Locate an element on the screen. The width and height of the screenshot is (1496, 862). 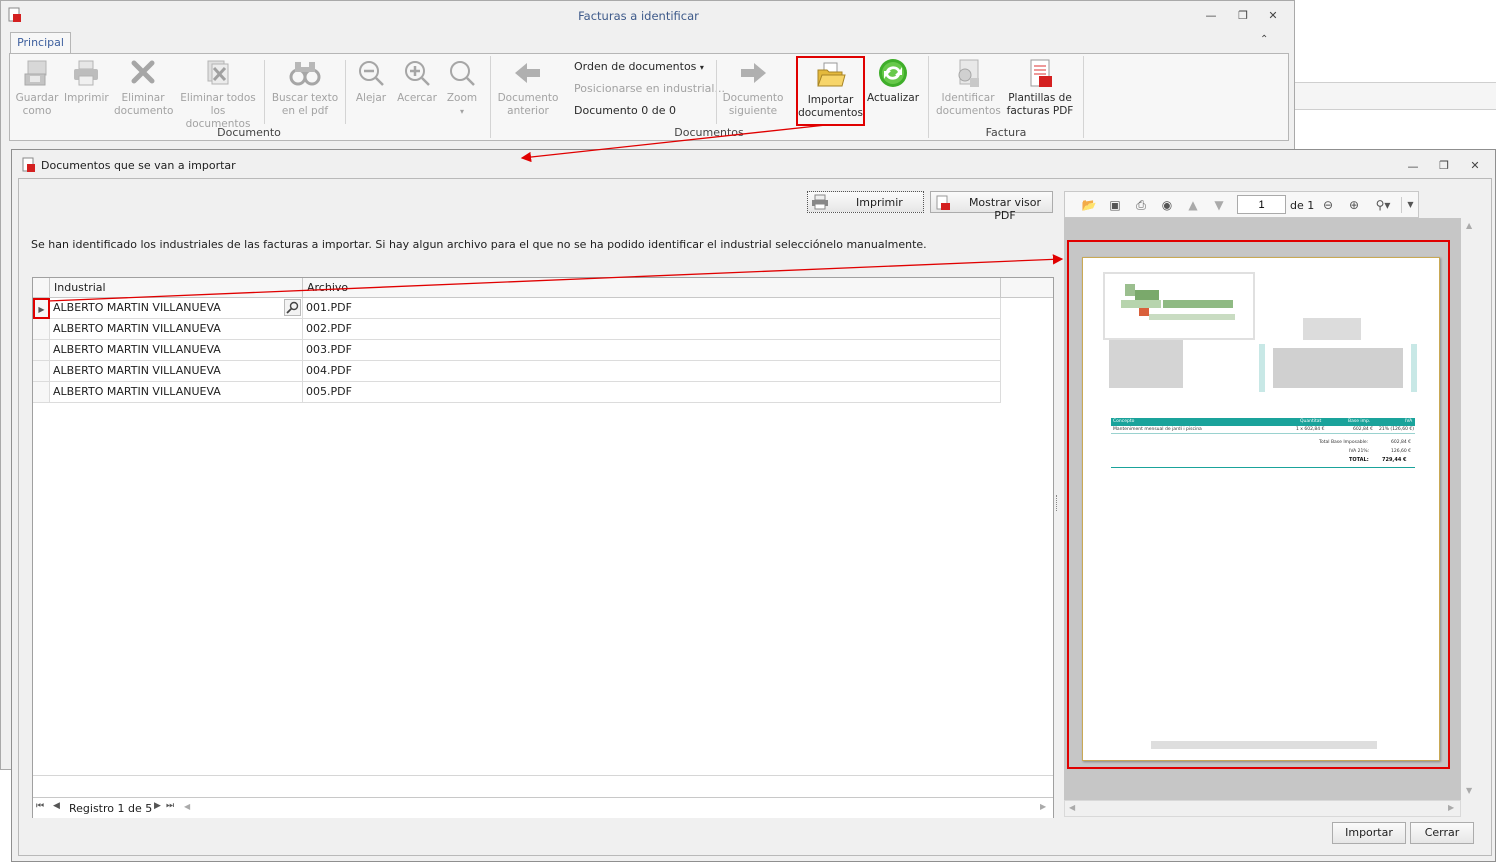
guardar-como-button: Guardar como is located at coordinates (37, 88).